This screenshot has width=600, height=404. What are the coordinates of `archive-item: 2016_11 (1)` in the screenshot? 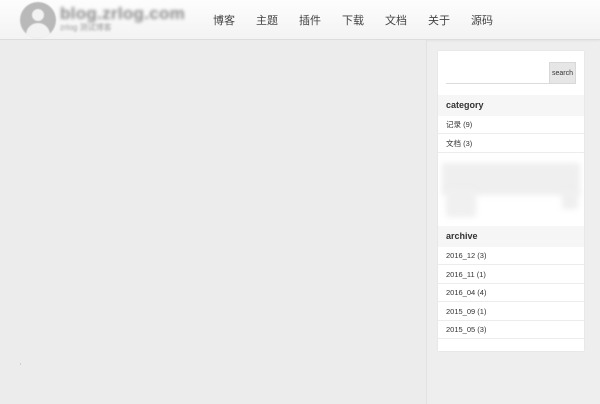 It's located at (511, 275).